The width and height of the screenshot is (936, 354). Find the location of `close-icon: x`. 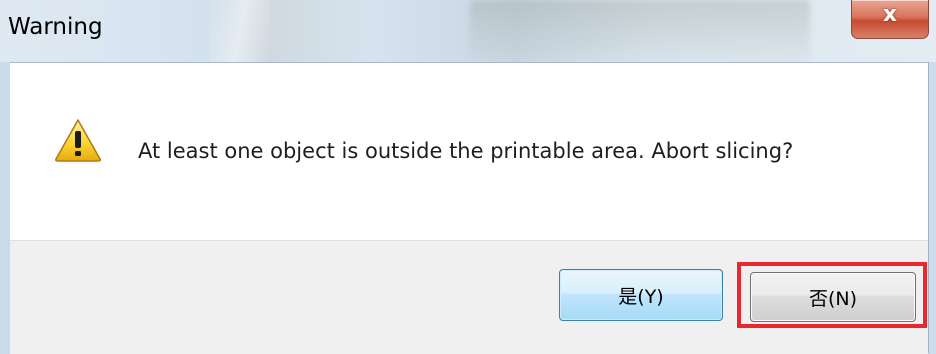

close-icon: x is located at coordinates (890, 14).